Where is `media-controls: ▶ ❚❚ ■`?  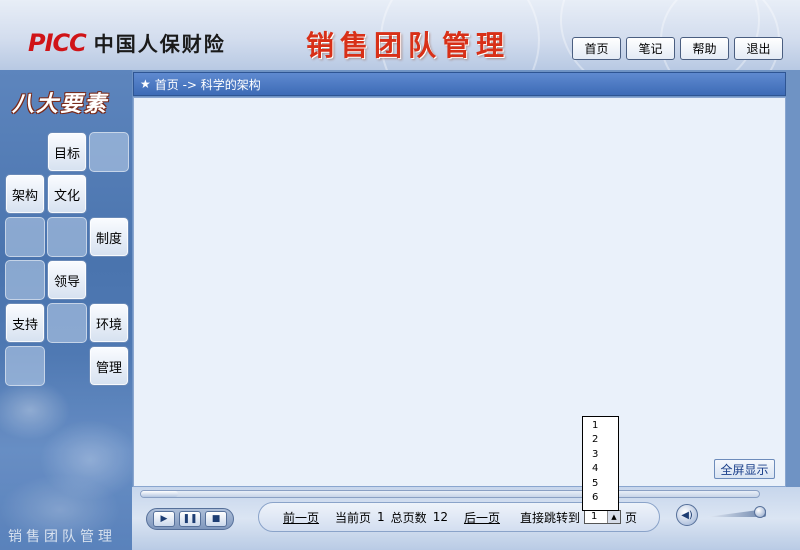 media-controls: ▶ ❚❚ ■ is located at coordinates (190, 519).